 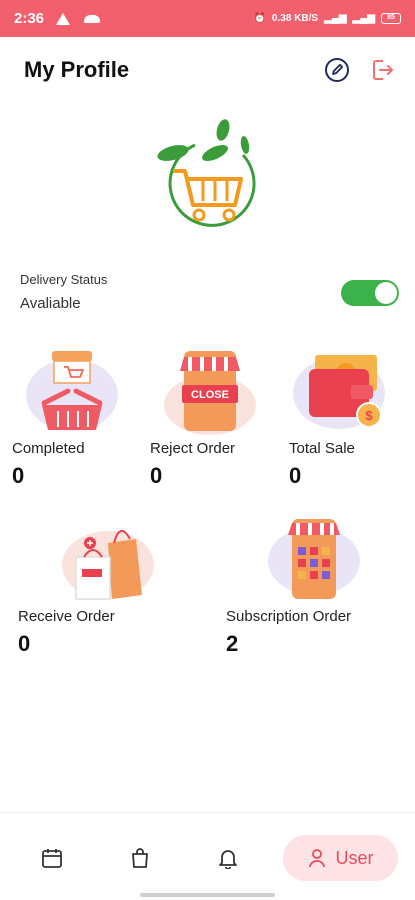 I want to click on edit-profile-button, so click(x=337, y=70).